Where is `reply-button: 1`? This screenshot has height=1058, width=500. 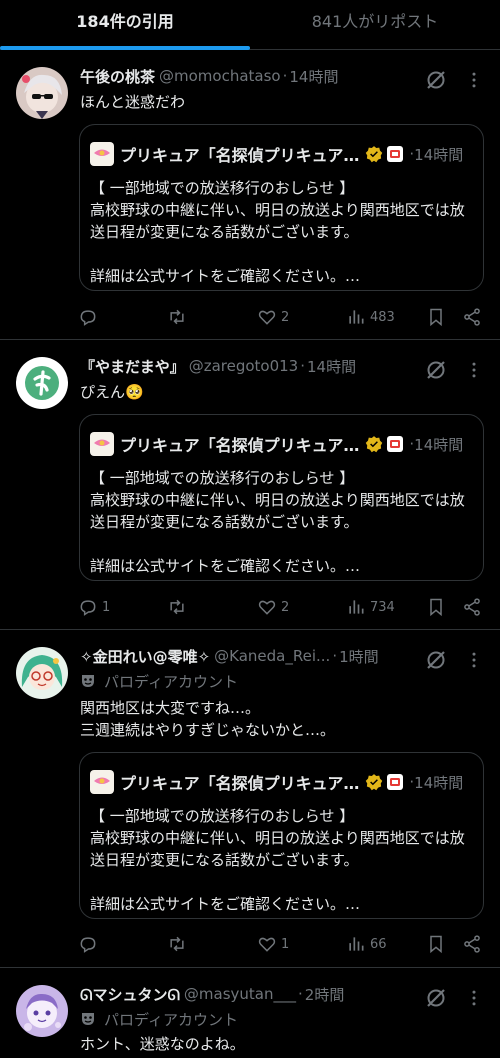
reply-button: 1 is located at coordinates (94, 607).